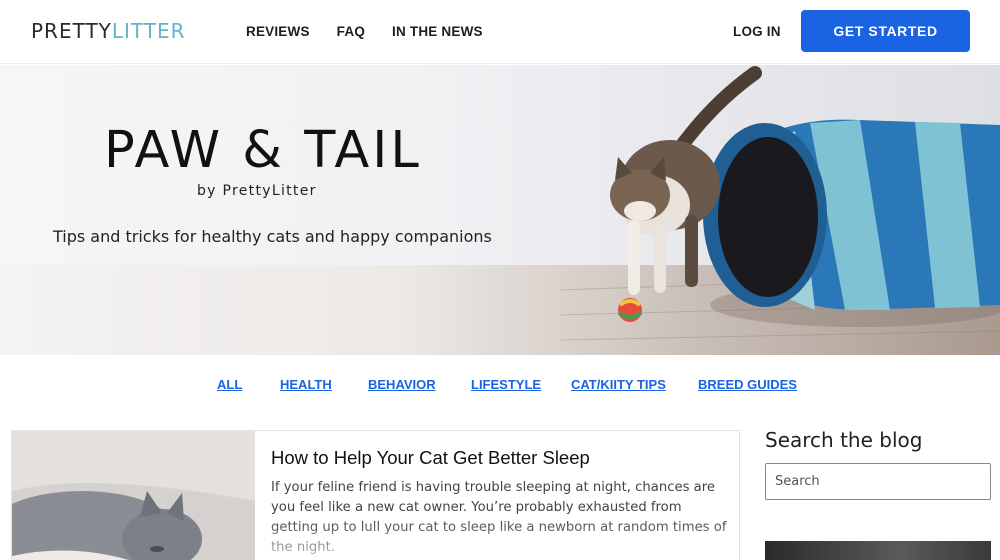  Describe the element at coordinates (229, 384) in the screenshot. I see `category-all: ALL` at that location.